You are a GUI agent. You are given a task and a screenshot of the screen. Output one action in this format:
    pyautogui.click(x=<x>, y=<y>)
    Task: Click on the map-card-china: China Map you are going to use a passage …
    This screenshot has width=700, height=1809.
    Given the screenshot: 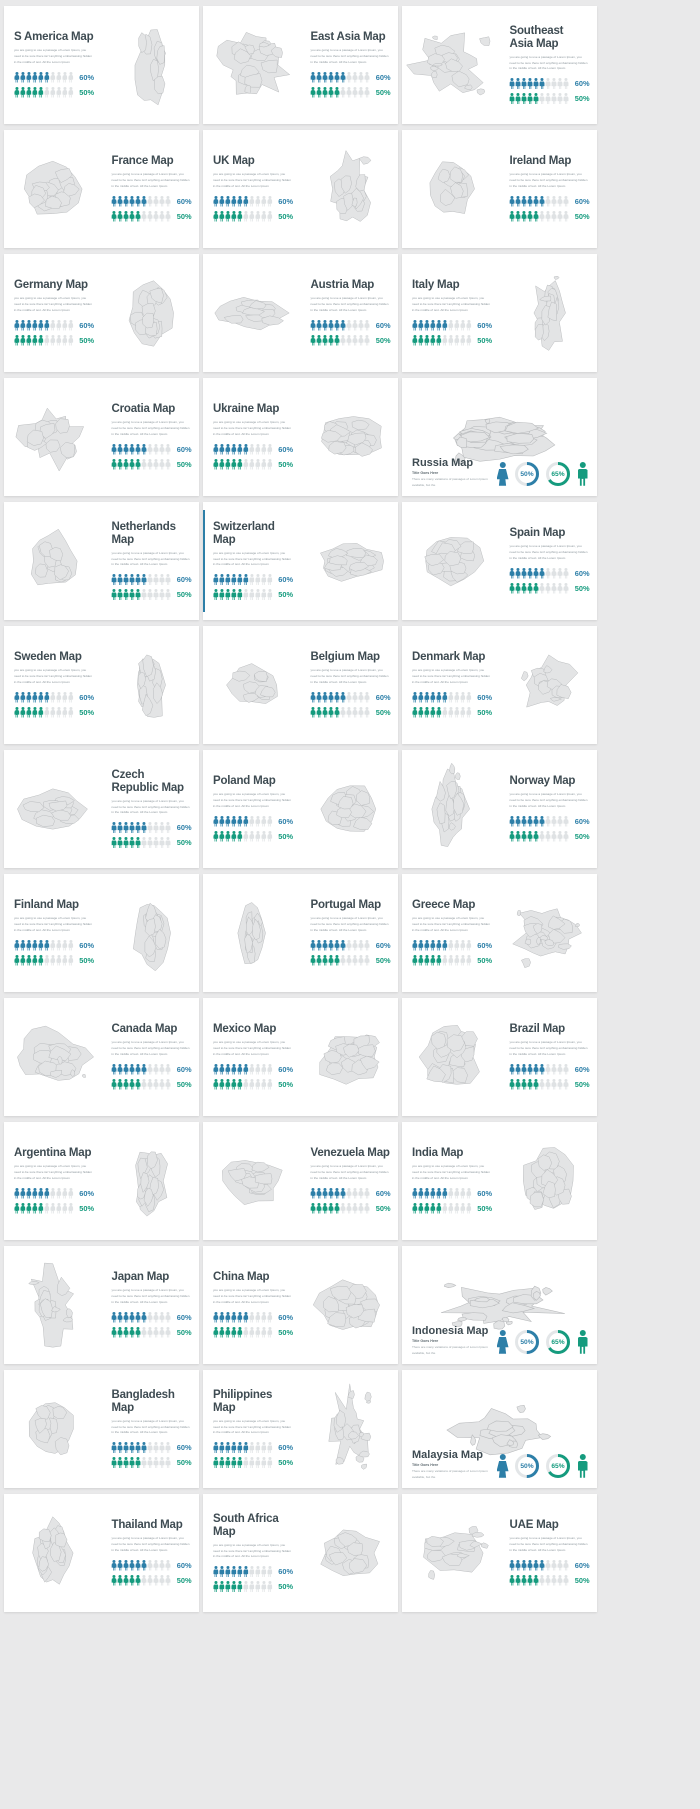 What is the action you would take?
    pyautogui.click(x=300, y=1305)
    